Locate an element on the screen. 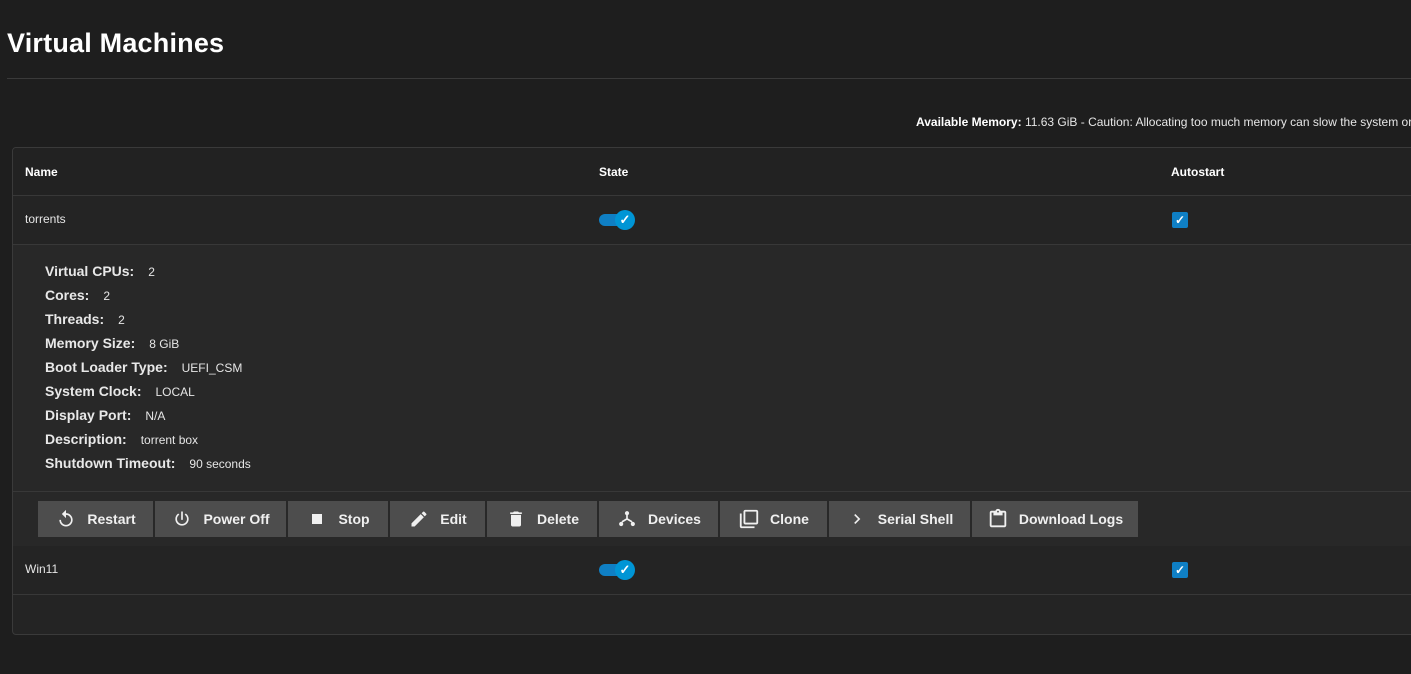  prop-value: N/A is located at coordinates (155, 416).